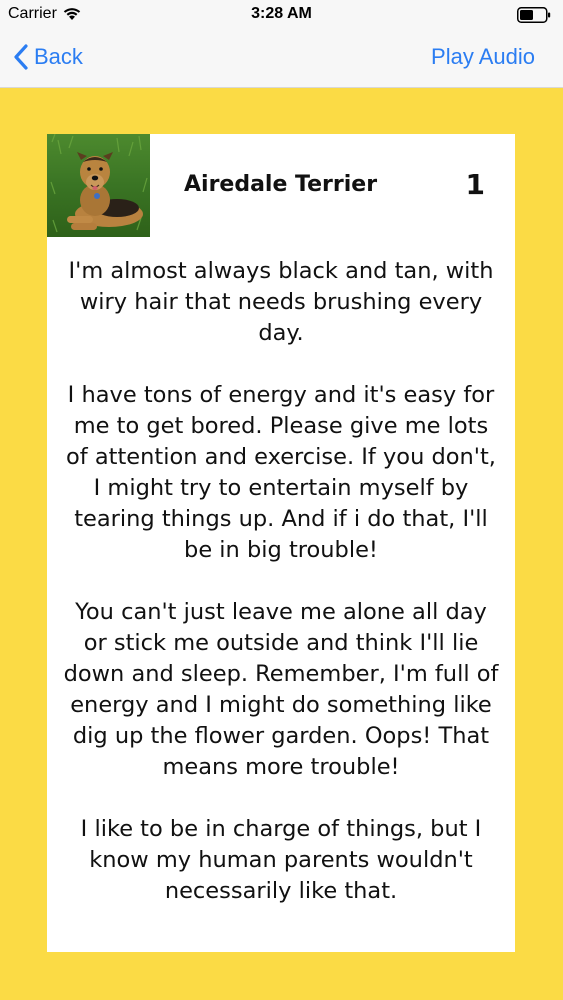  Describe the element at coordinates (534, 15) in the screenshot. I see `battery-icon` at that location.